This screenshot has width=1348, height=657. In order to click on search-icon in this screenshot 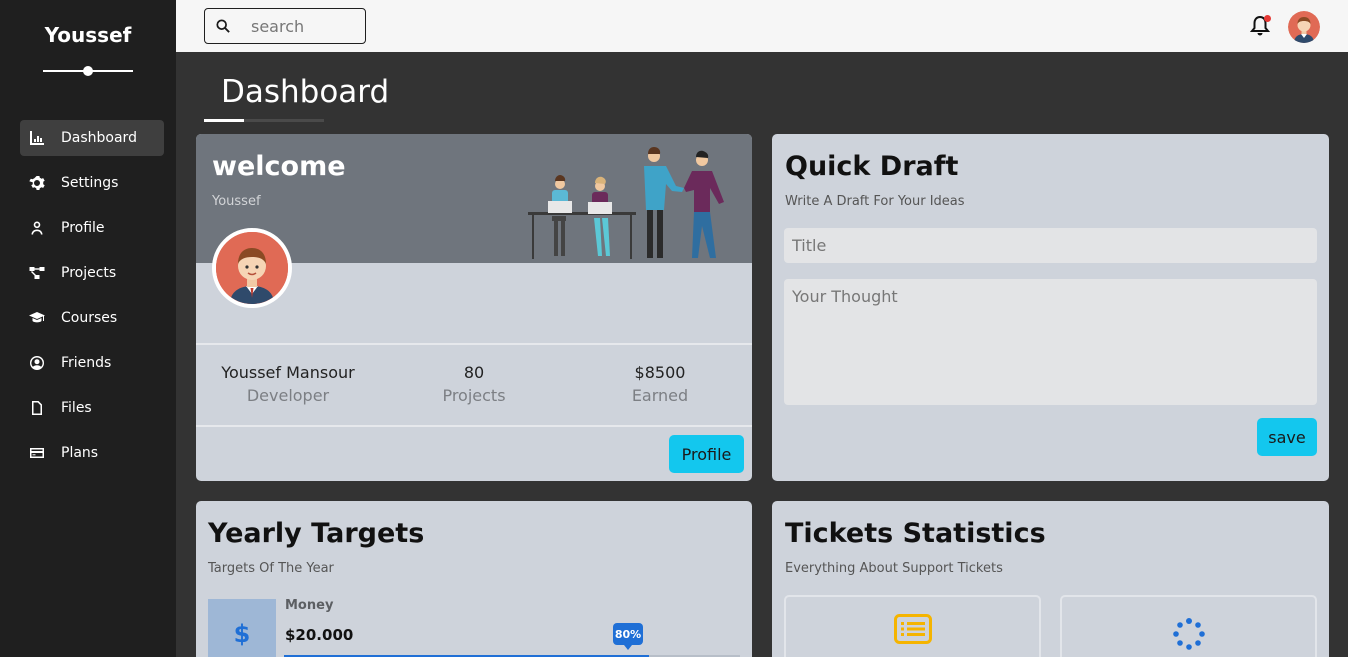, I will do `click(223, 26)`.